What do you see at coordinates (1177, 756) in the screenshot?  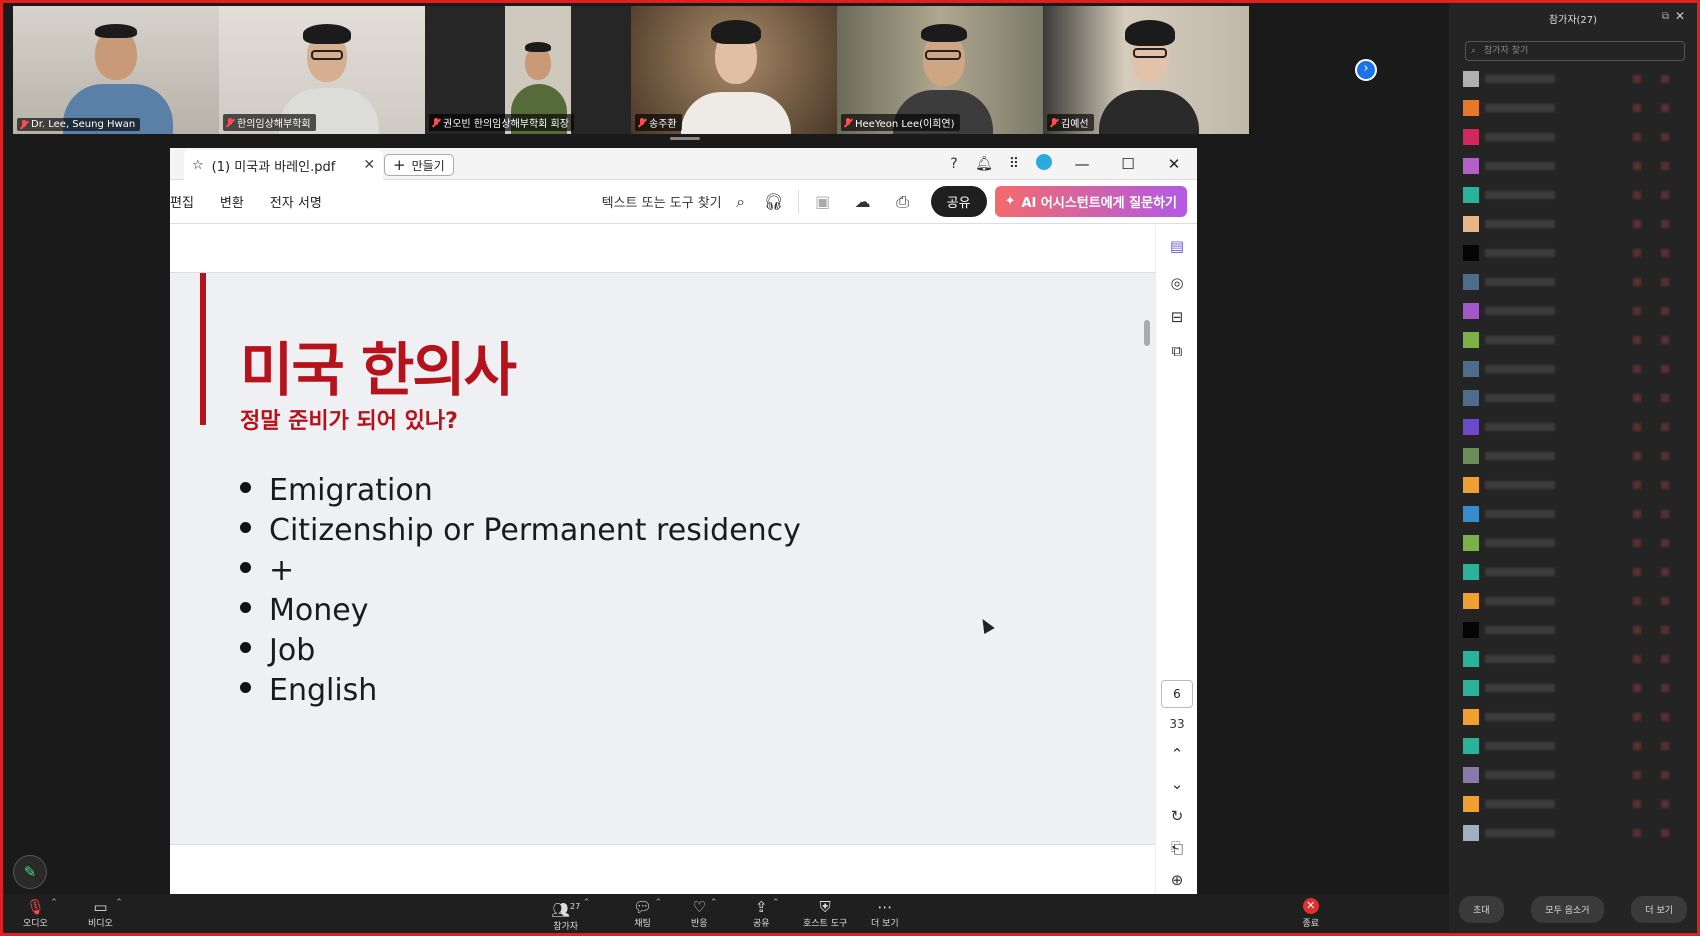 I see `chevron-up-icon: ⌃` at bounding box center [1177, 756].